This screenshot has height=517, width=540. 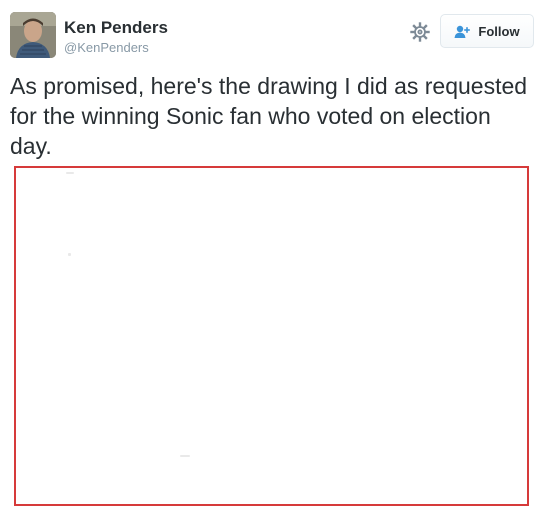 What do you see at coordinates (272, 37) in the screenshot?
I see `tweet-header: Ken Penders @KenPenders Follow` at bounding box center [272, 37].